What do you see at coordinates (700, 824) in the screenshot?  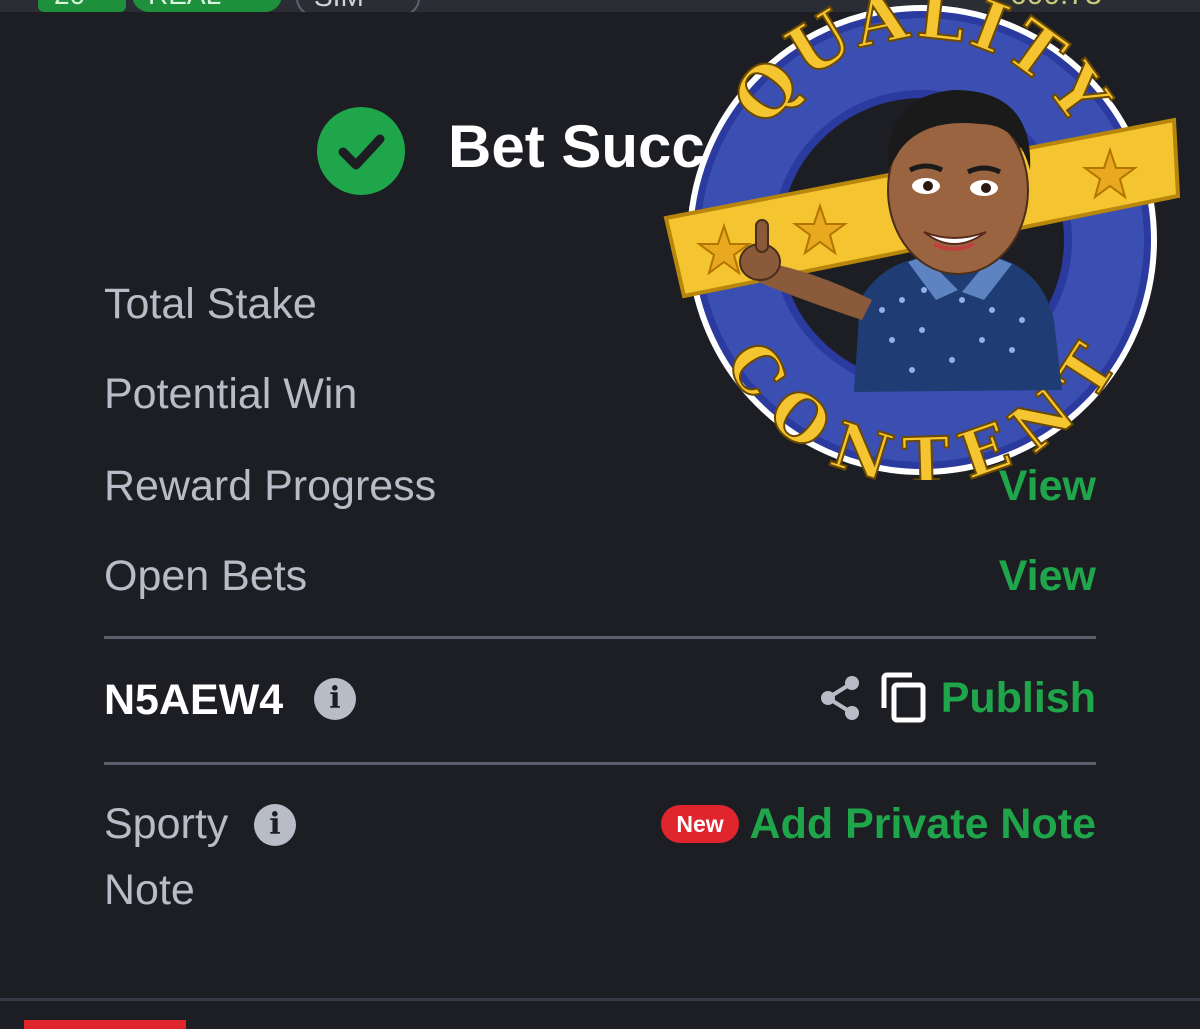 I see `new-badge: New` at bounding box center [700, 824].